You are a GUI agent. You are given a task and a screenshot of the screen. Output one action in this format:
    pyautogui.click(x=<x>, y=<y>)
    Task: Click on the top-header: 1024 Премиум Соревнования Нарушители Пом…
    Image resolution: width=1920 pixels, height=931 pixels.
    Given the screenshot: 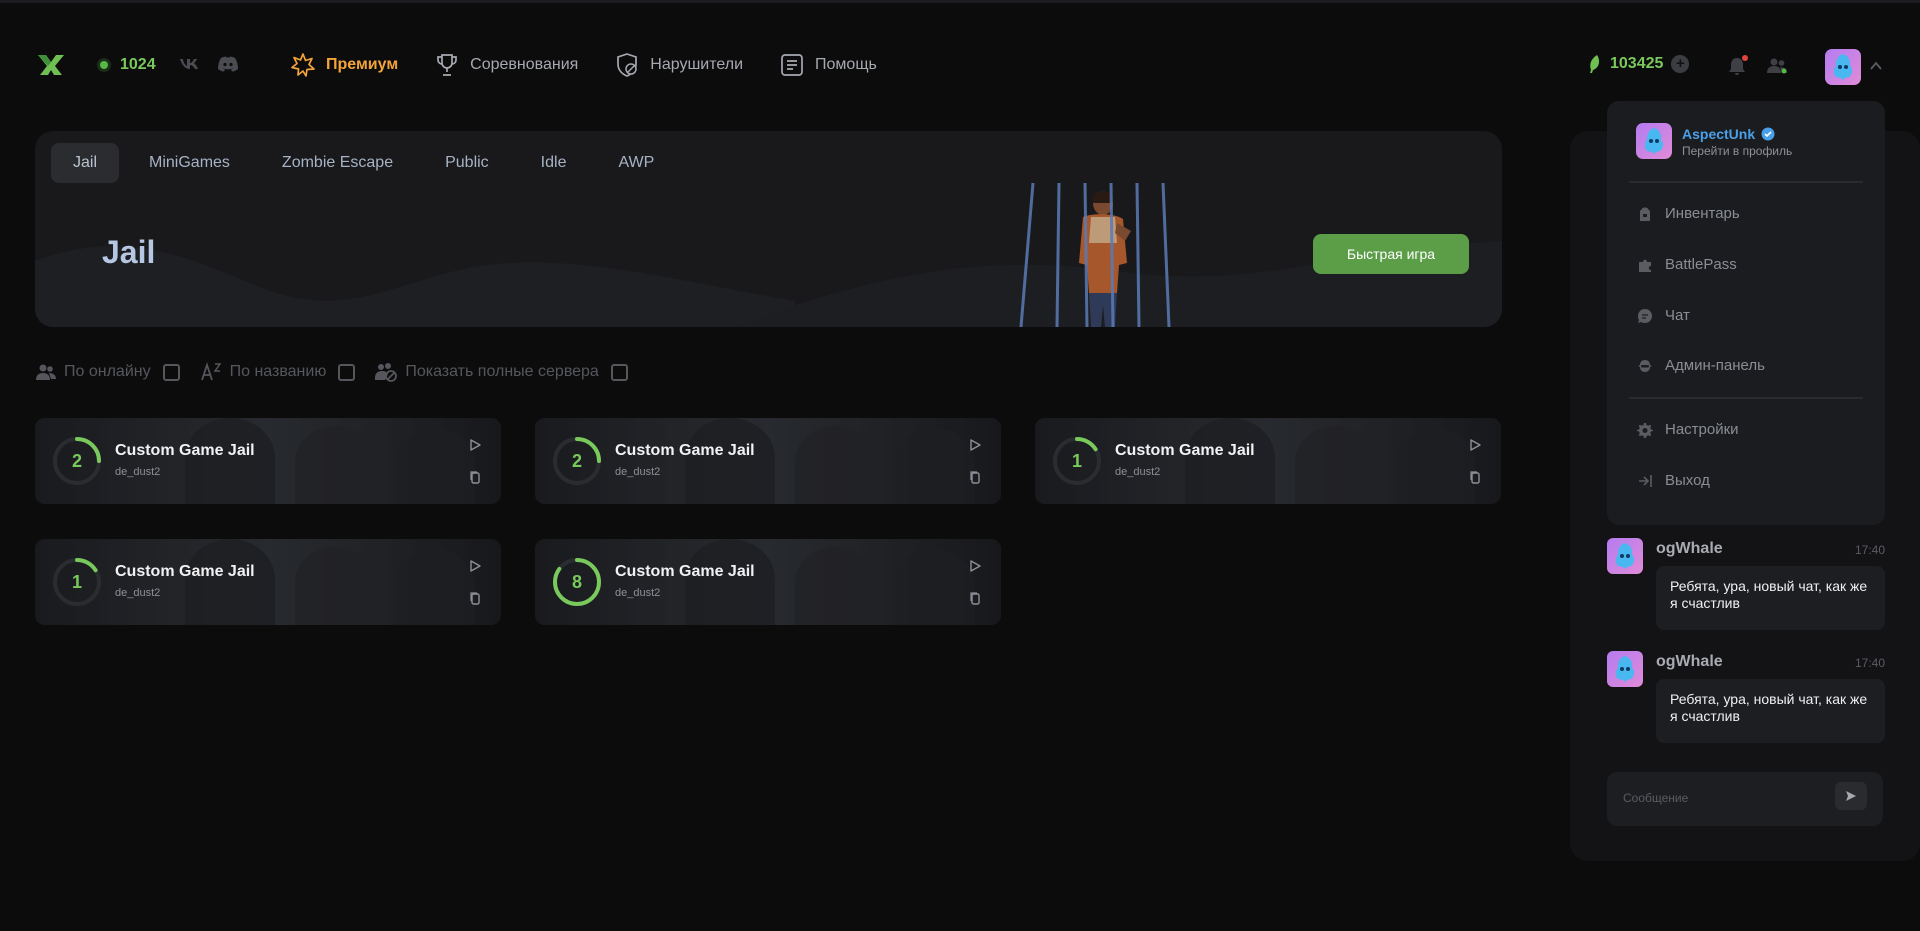 What is the action you would take?
    pyautogui.click(x=960, y=67)
    